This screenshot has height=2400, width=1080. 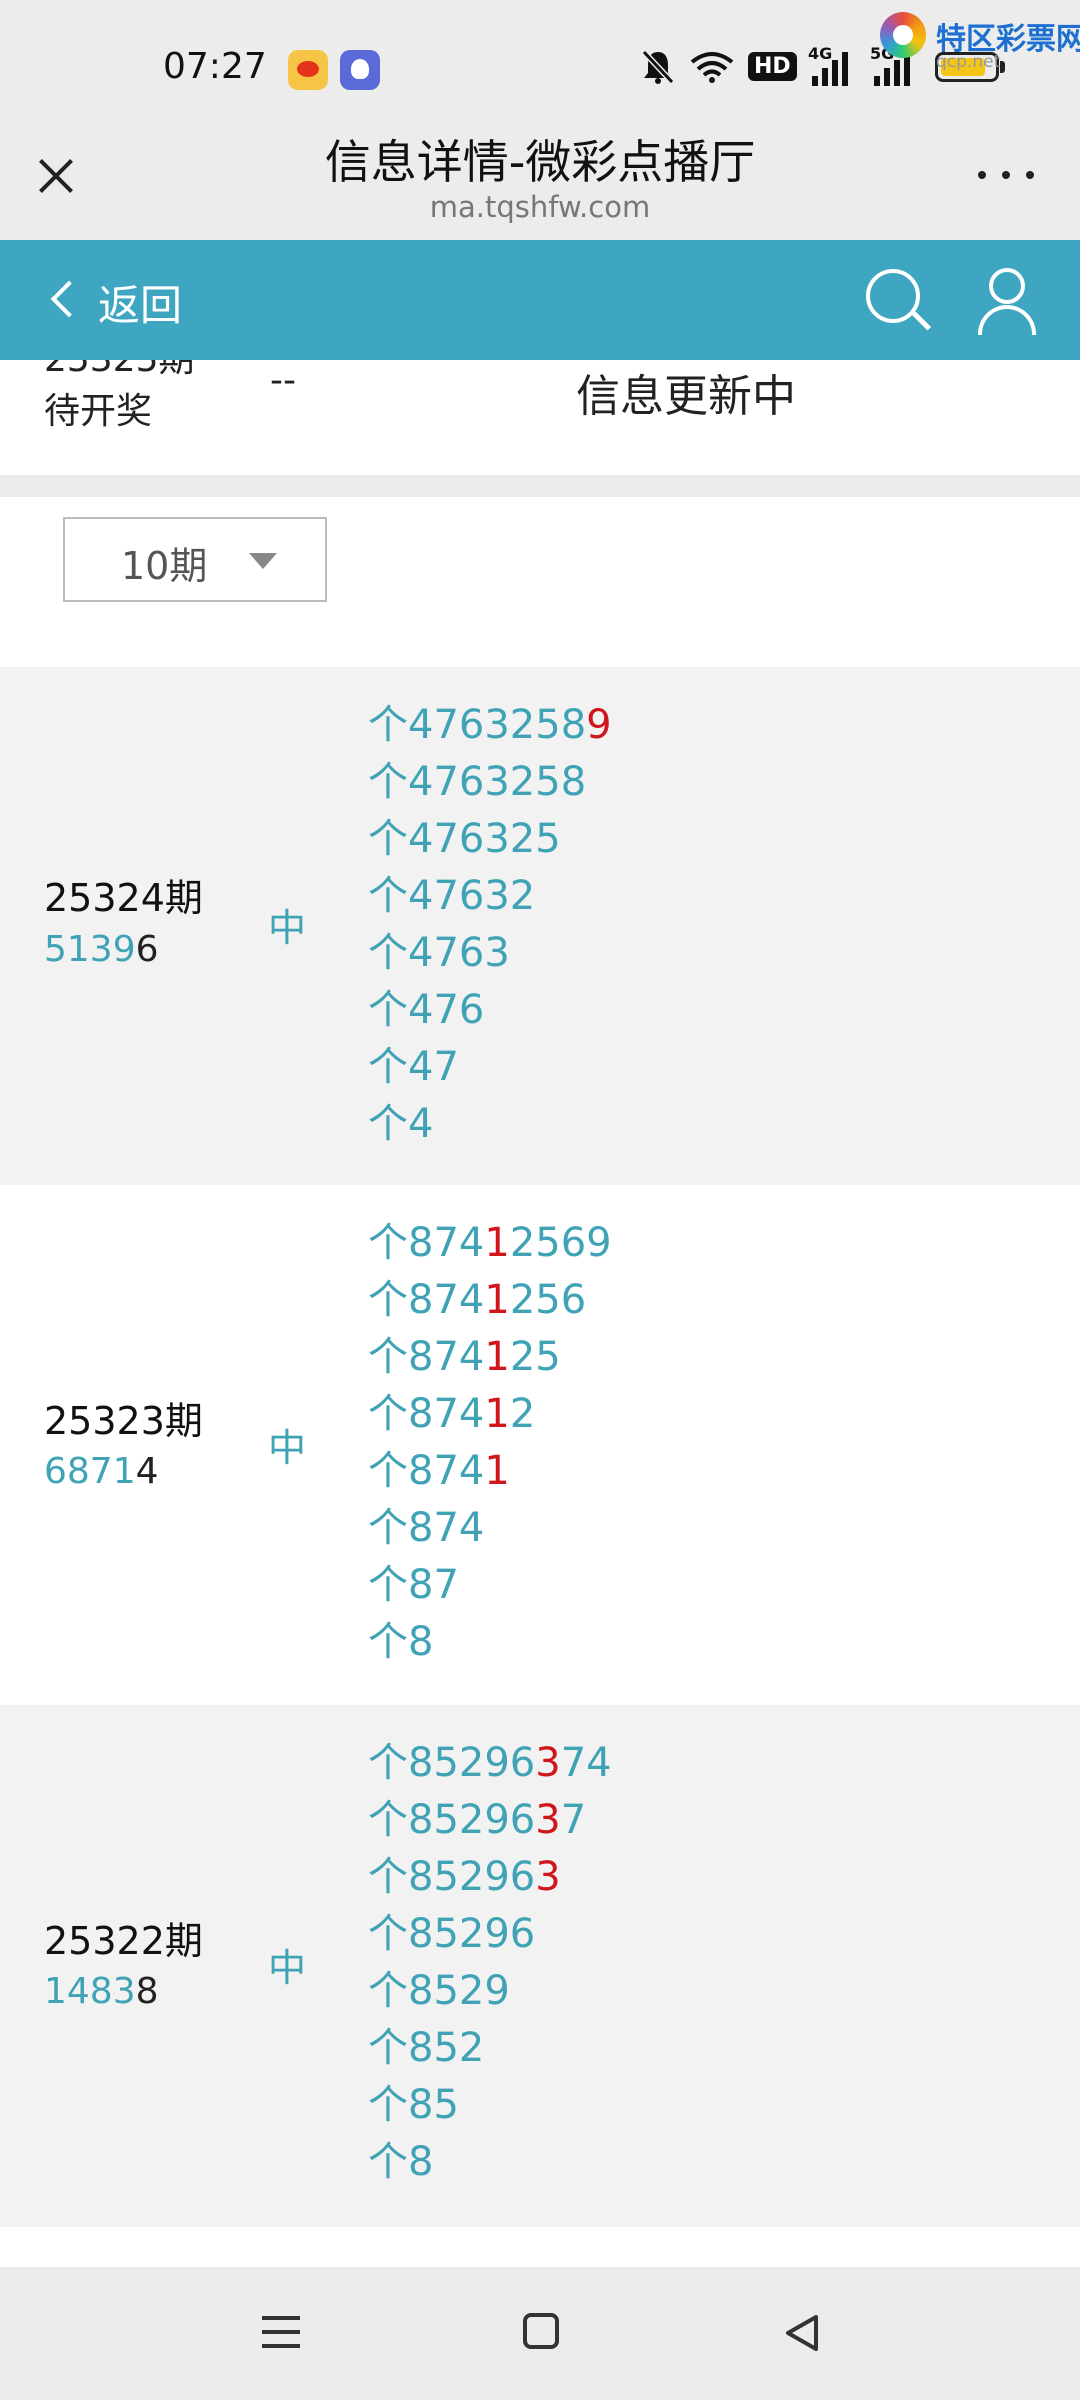 What do you see at coordinates (308, 70) in the screenshot?
I see `weibo-app-icon` at bounding box center [308, 70].